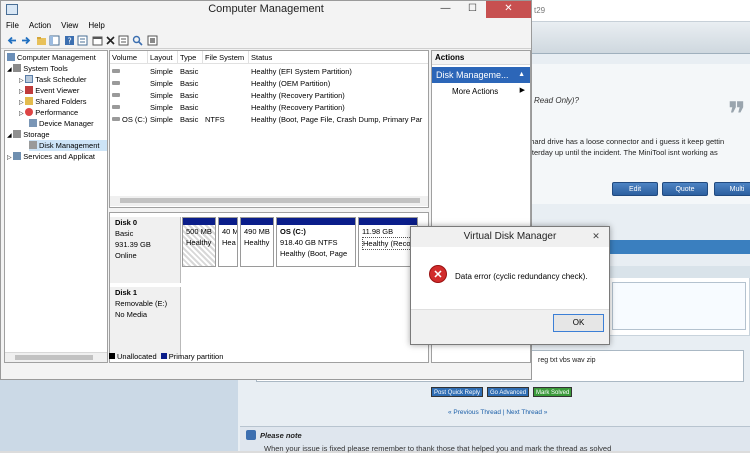 This screenshot has height=453, width=750. Describe the element at coordinates (266, 10) in the screenshot. I see `title-bar: Computer Management — ☐ ✕` at that location.